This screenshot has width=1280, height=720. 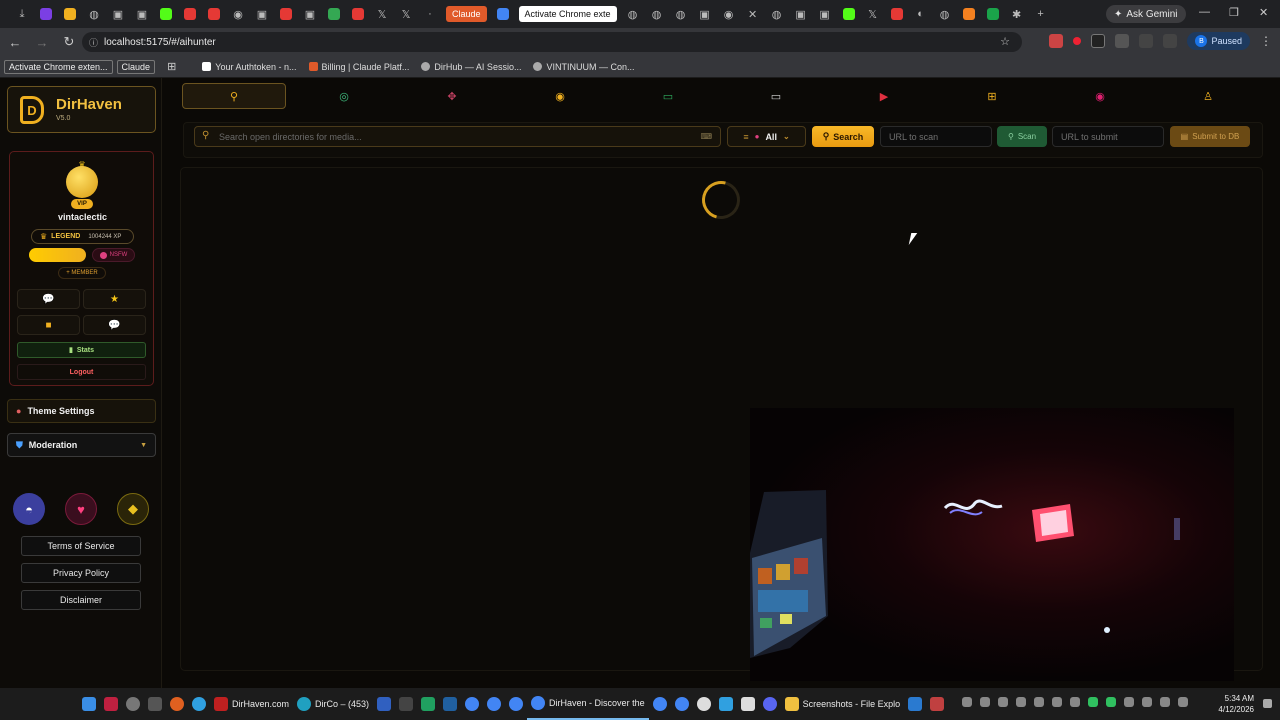 What do you see at coordinates (114, 325) in the screenshot?
I see `messages-button: 💬` at bounding box center [114, 325].